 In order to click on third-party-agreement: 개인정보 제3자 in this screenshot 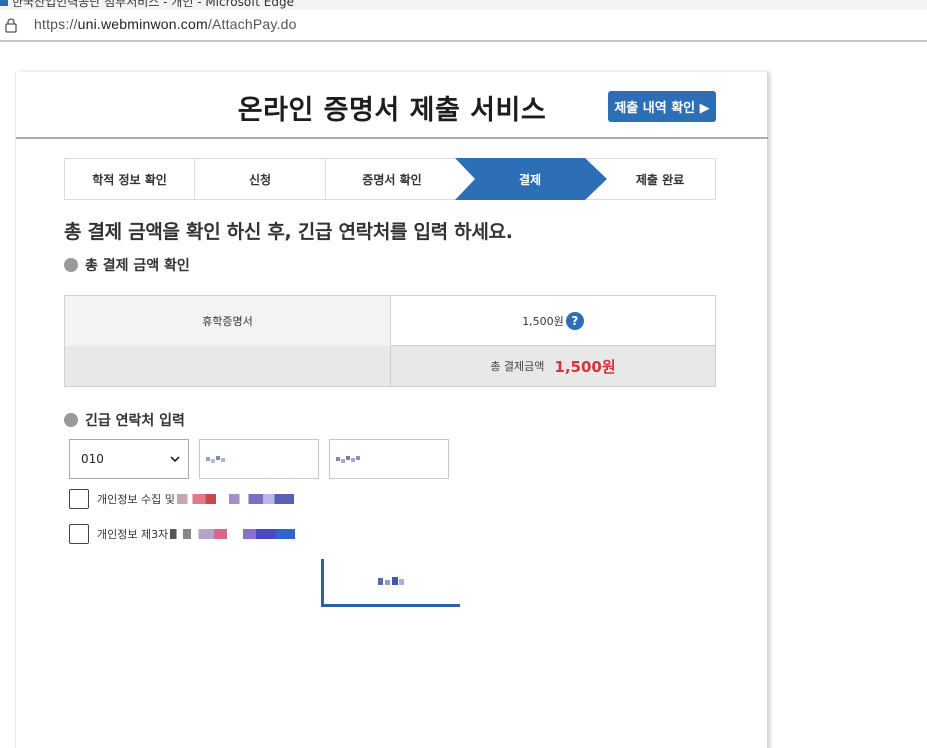, I will do `click(185, 534)`.